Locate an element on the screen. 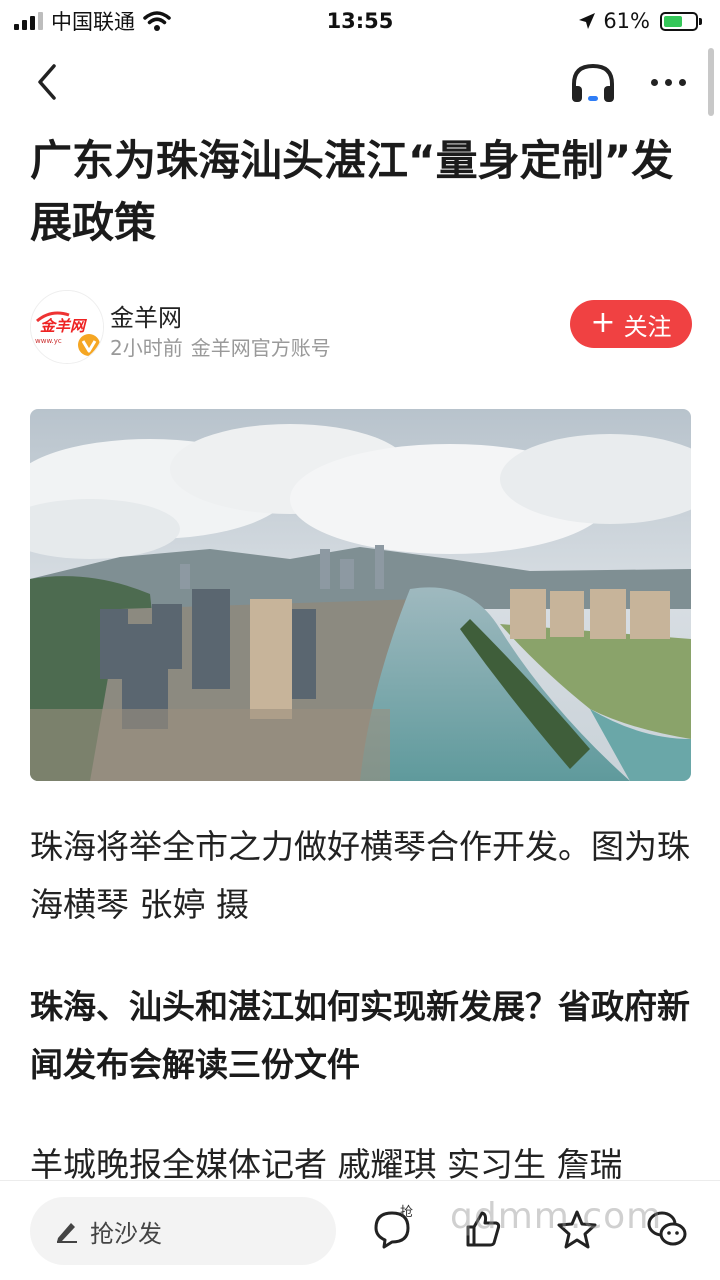 This screenshot has height=1280, width=720. photo-caption: 珠海将举全市之力做好横琴合作开发。图为珠海横琴 张婷 摄 is located at coordinates (360, 875).